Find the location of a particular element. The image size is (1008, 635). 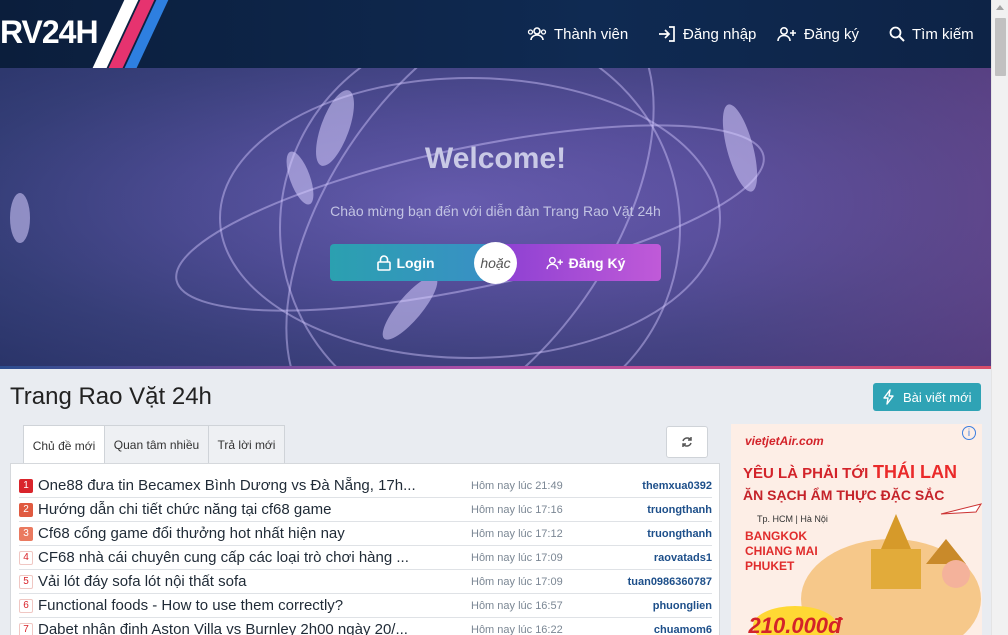

refresh-button is located at coordinates (687, 442).